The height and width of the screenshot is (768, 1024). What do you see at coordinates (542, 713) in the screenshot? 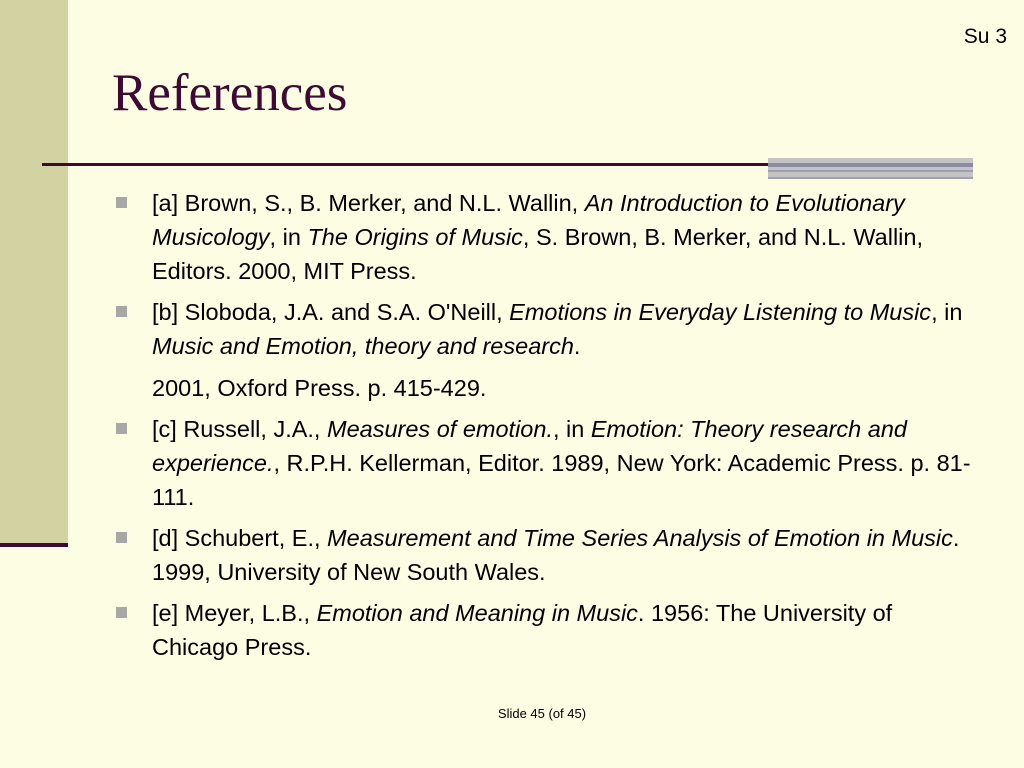
I see `slide-number-footer: Slide 45 (of 45)` at bounding box center [542, 713].